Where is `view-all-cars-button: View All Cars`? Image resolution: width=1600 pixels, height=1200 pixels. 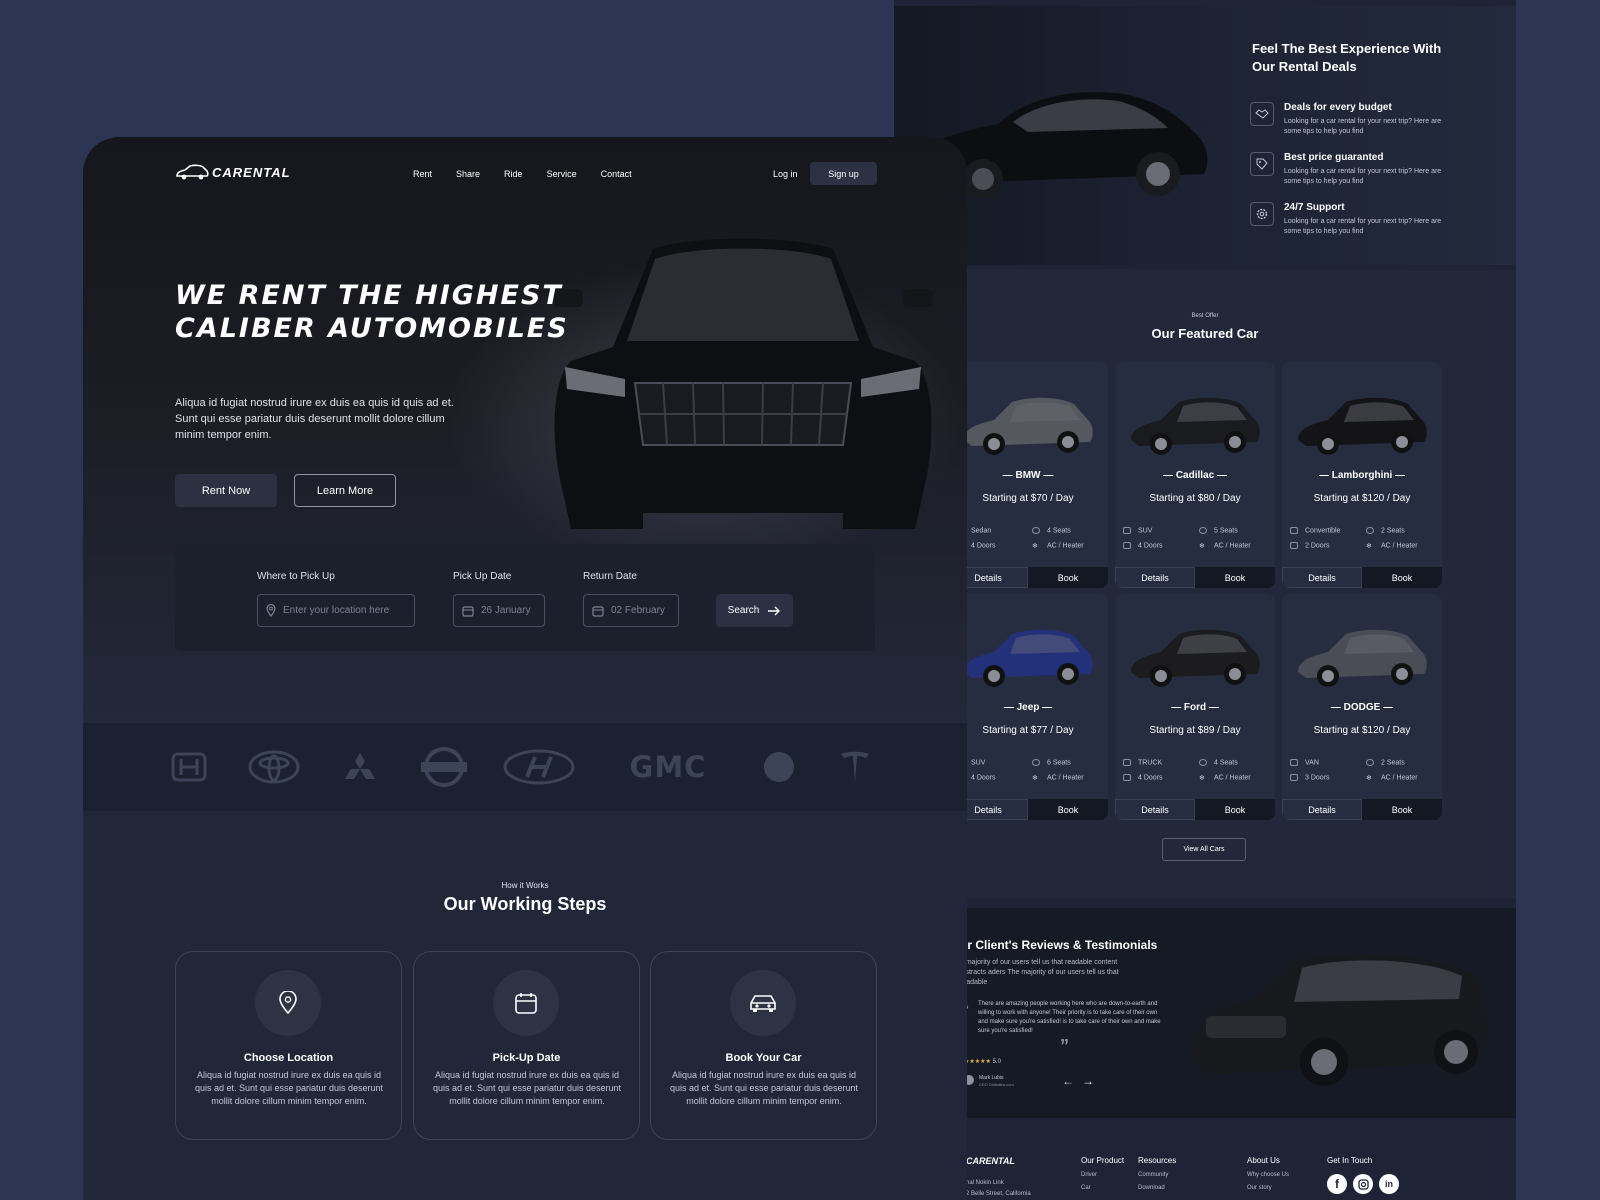 view-all-cars-button: View All Cars is located at coordinates (1204, 849).